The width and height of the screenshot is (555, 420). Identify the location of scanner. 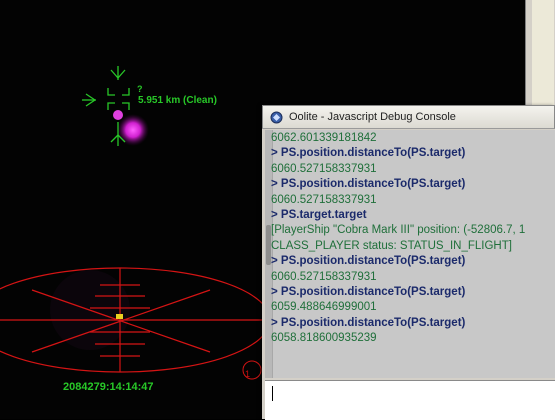
(135, 320).